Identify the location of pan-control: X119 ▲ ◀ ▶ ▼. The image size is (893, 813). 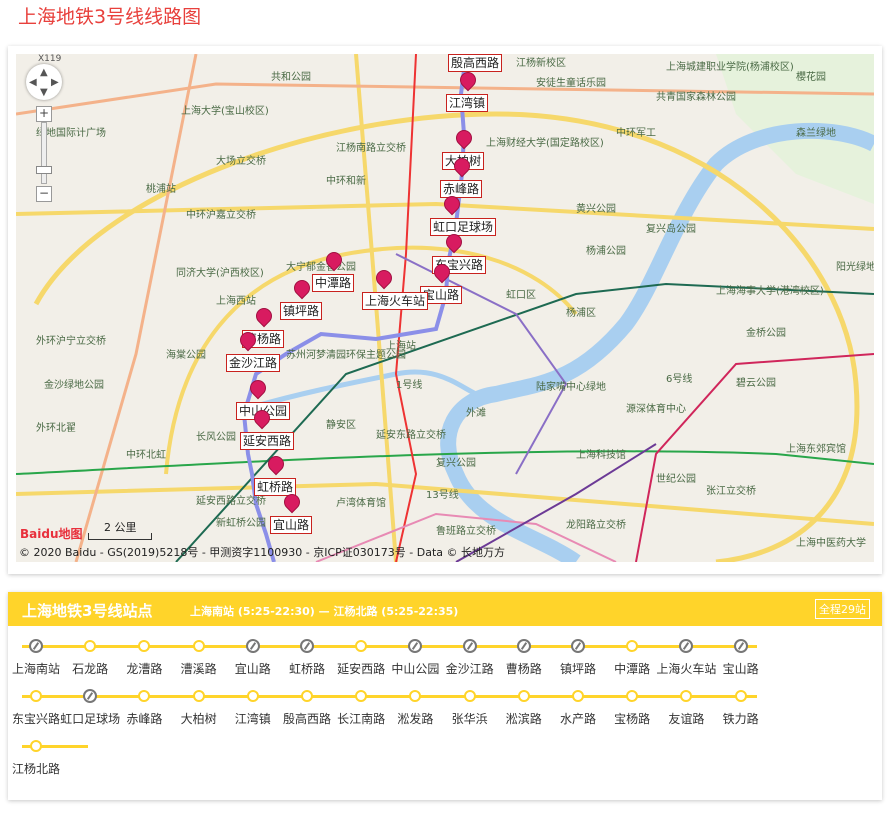
(44, 77).